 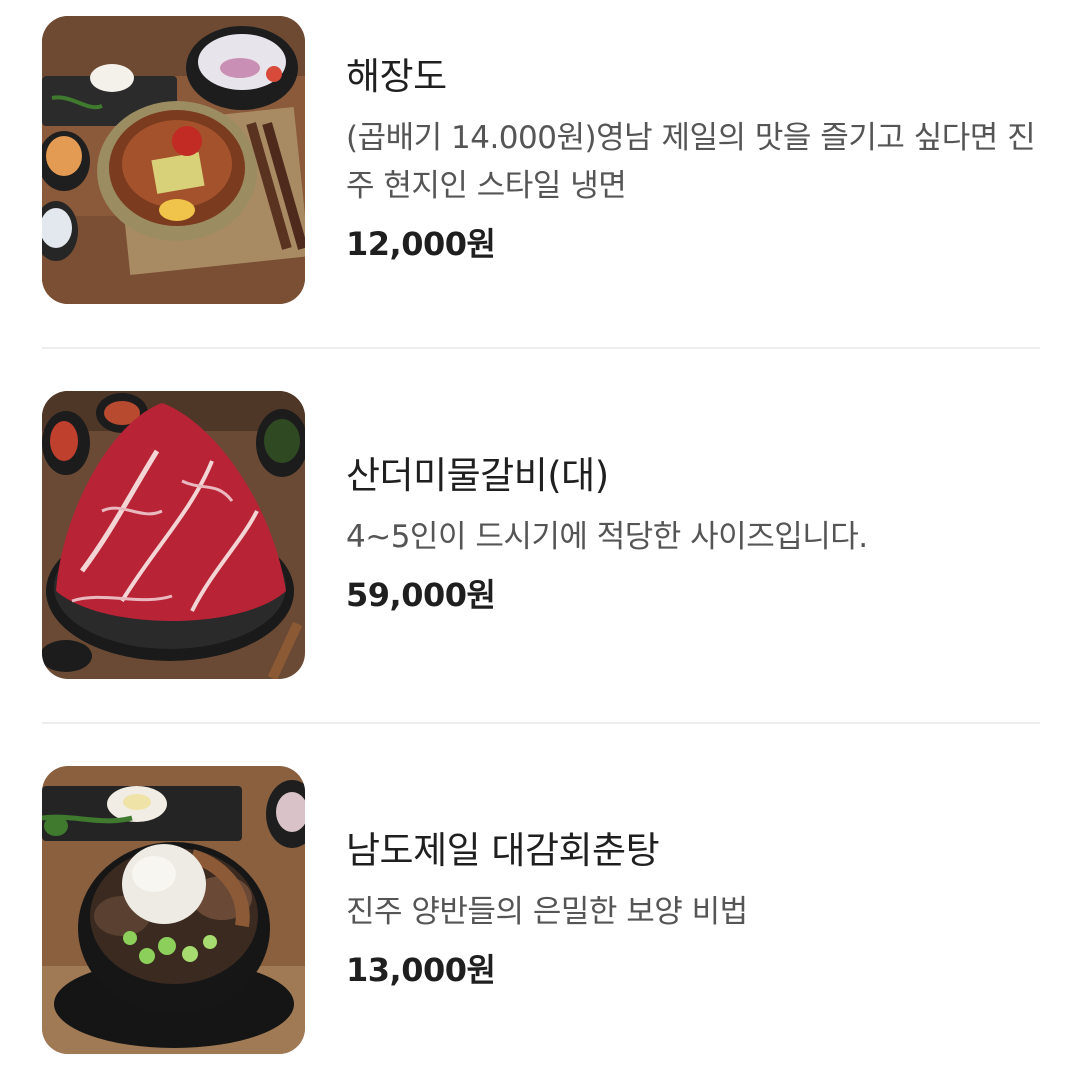 What do you see at coordinates (607, 537) in the screenshot?
I see `menu-item-description: 4~5인이 드시기에 적당한 사이즈입니다.` at bounding box center [607, 537].